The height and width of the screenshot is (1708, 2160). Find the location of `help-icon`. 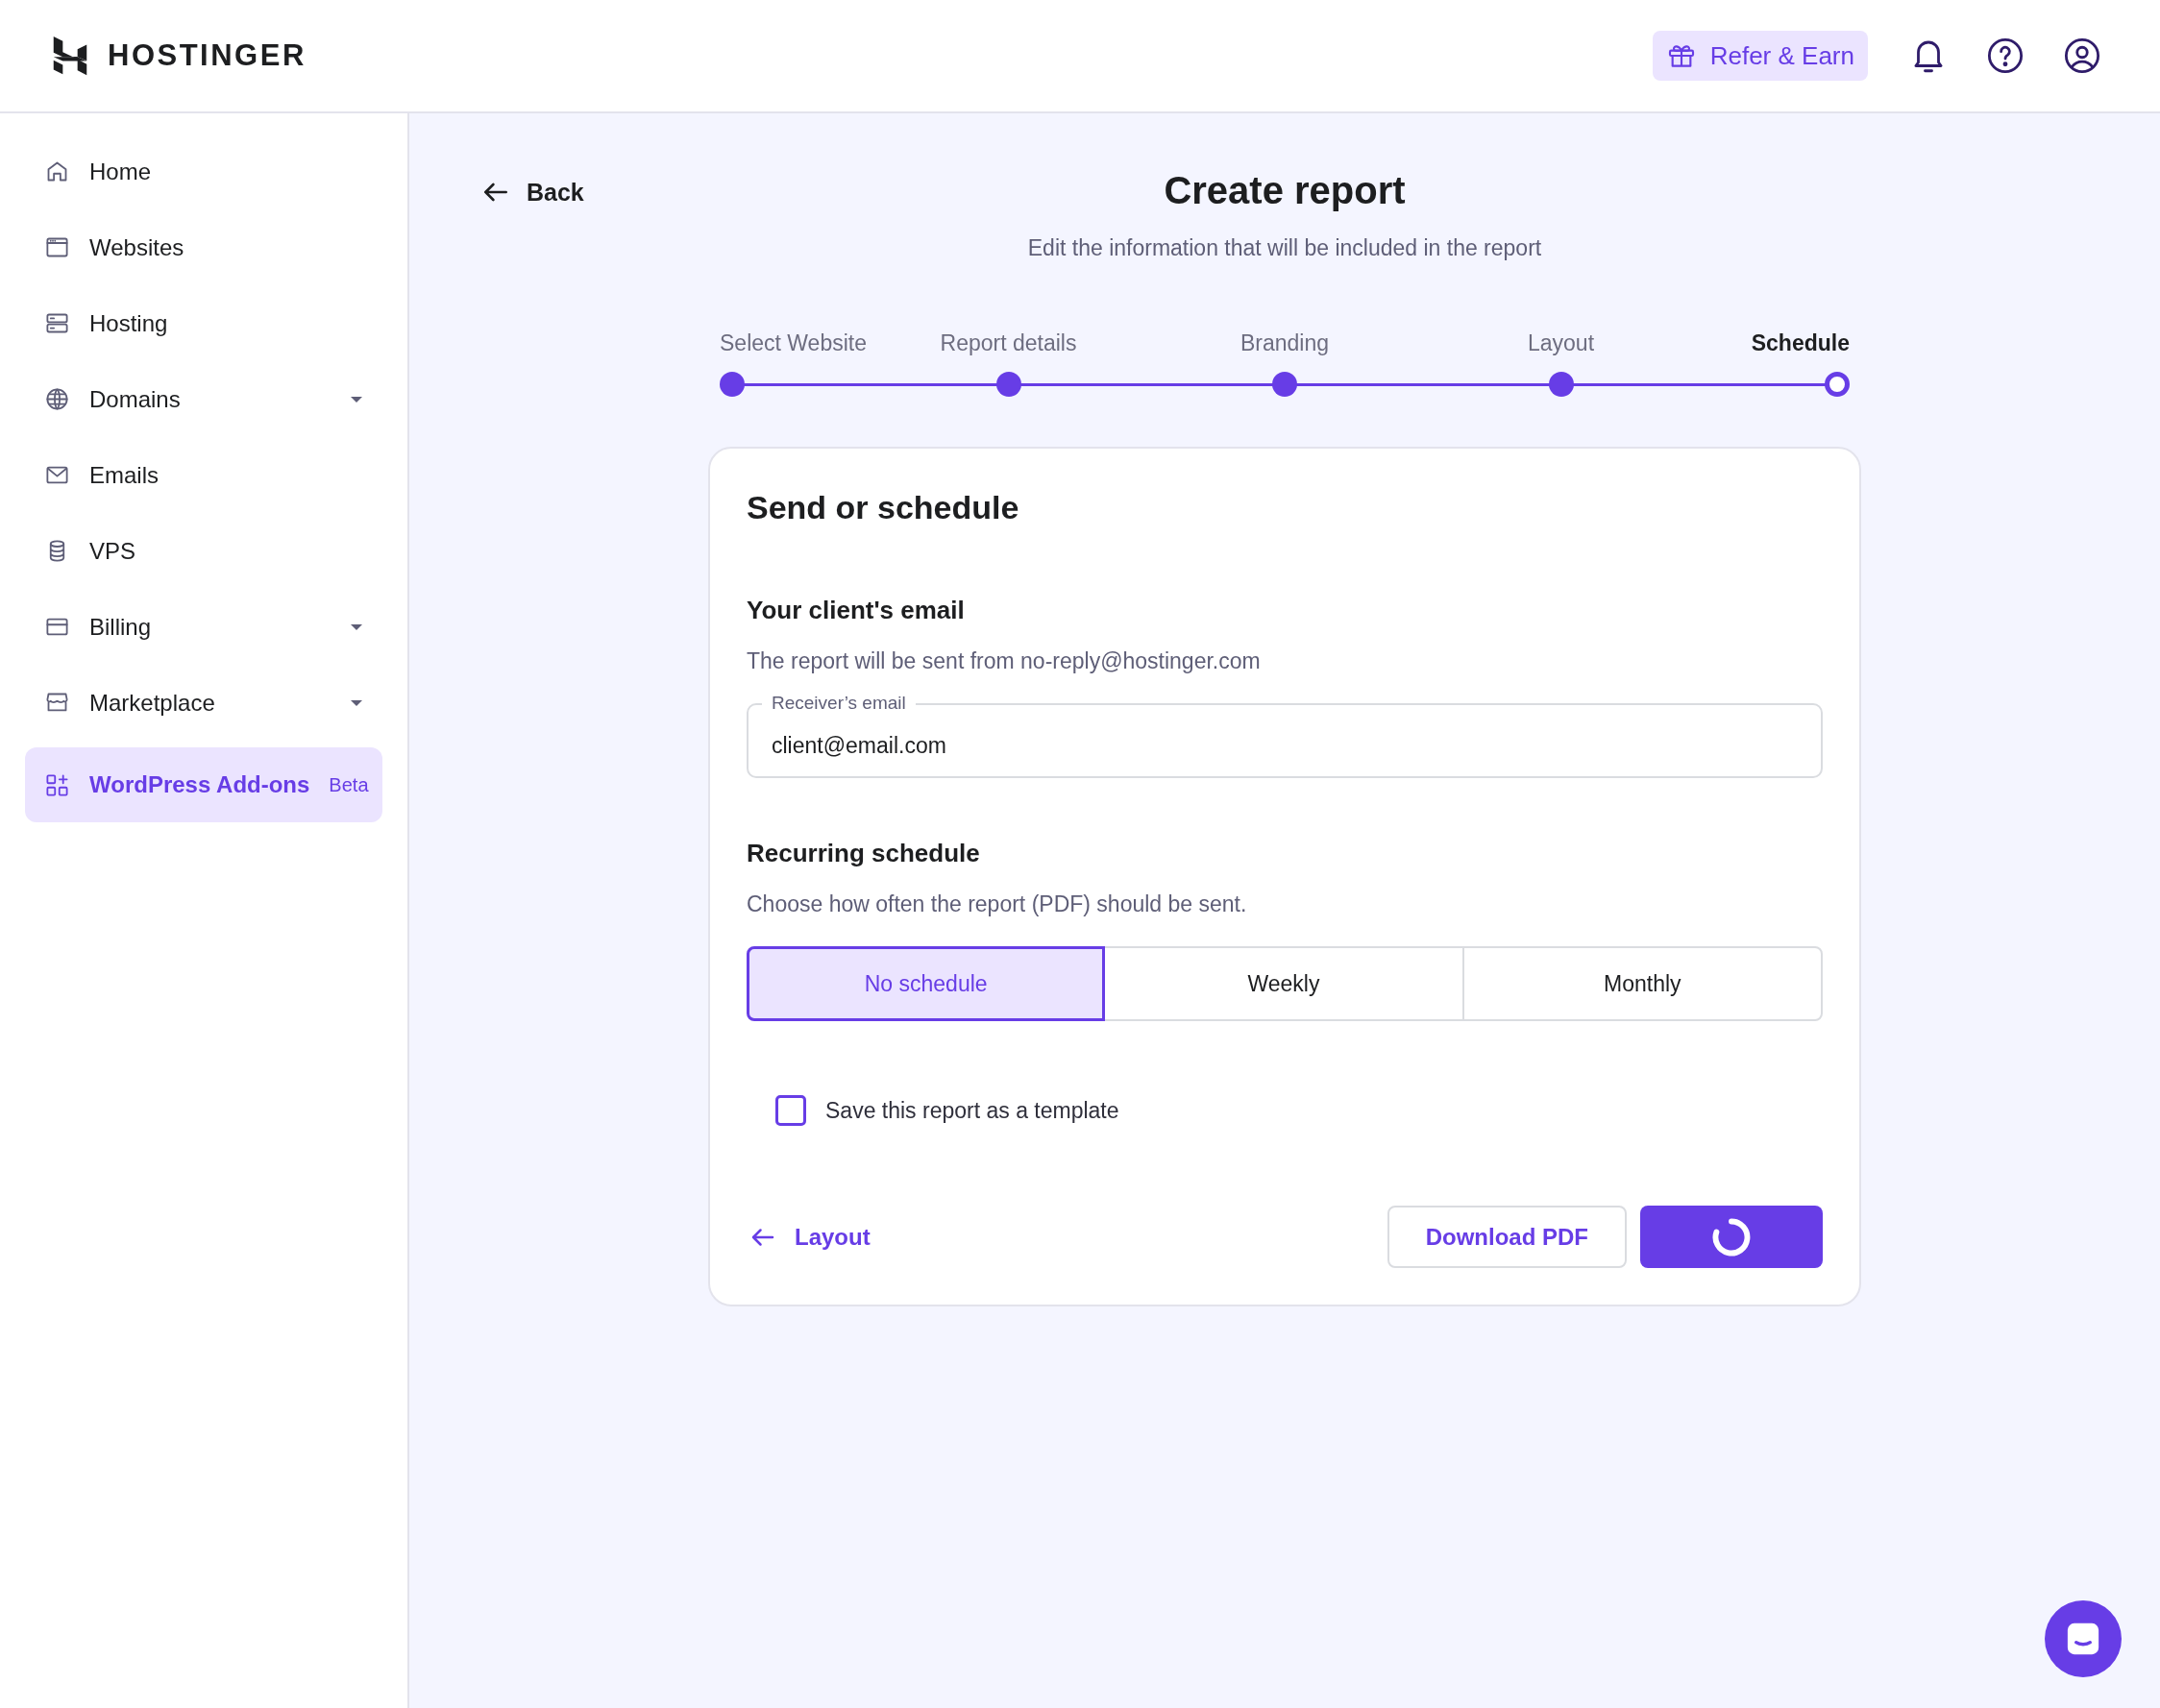

help-icon is located at coordinates (2005, 56).